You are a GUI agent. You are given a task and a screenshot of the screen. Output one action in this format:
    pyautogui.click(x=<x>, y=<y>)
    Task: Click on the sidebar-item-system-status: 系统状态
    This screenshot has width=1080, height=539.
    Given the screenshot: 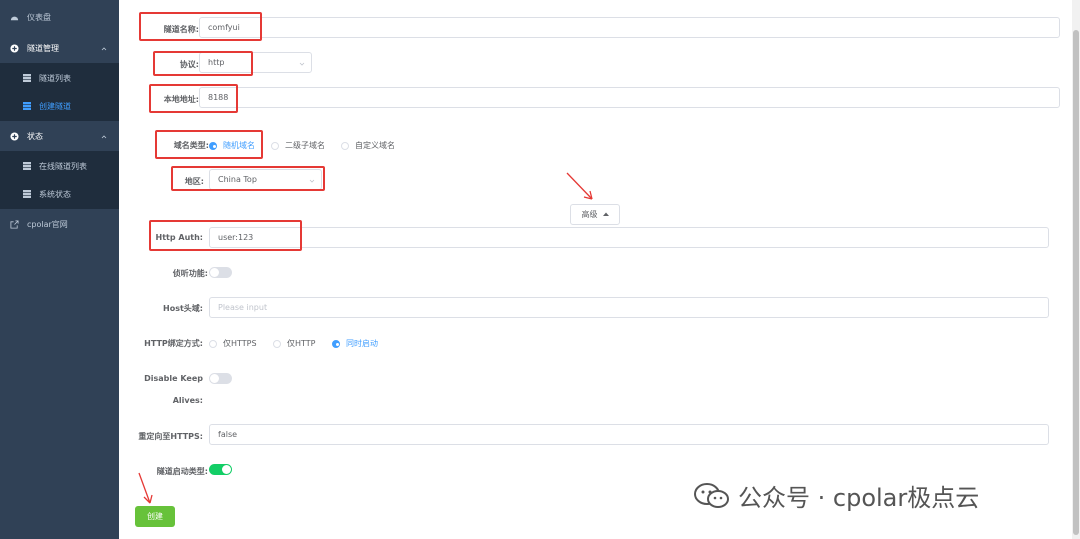 What is the action you would take?
    pyautogui.click(x=59, y=194)
    